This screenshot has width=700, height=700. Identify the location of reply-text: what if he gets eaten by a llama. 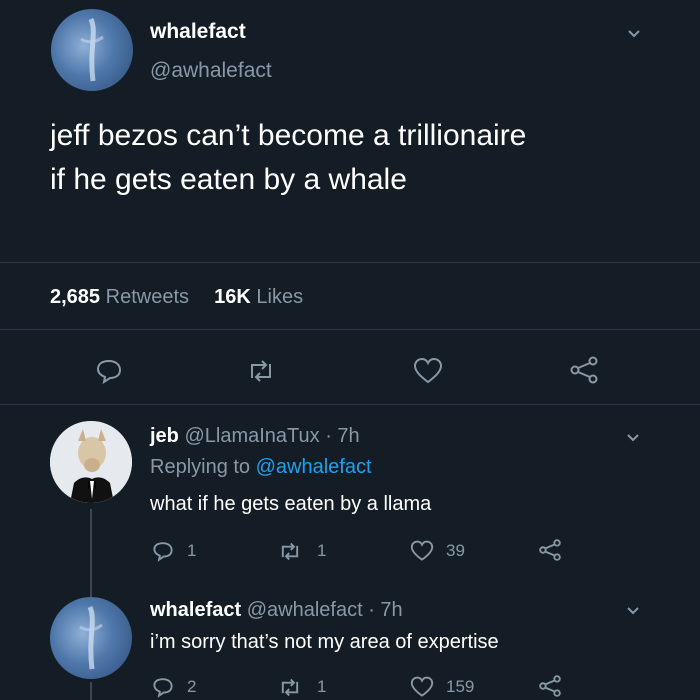
(291, 504).